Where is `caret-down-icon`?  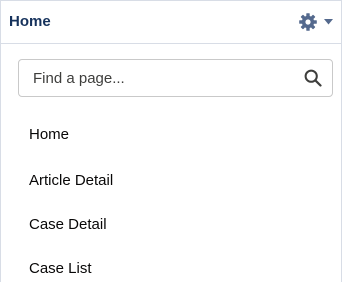
caret-down-icon is located at coordinates (328, 22).